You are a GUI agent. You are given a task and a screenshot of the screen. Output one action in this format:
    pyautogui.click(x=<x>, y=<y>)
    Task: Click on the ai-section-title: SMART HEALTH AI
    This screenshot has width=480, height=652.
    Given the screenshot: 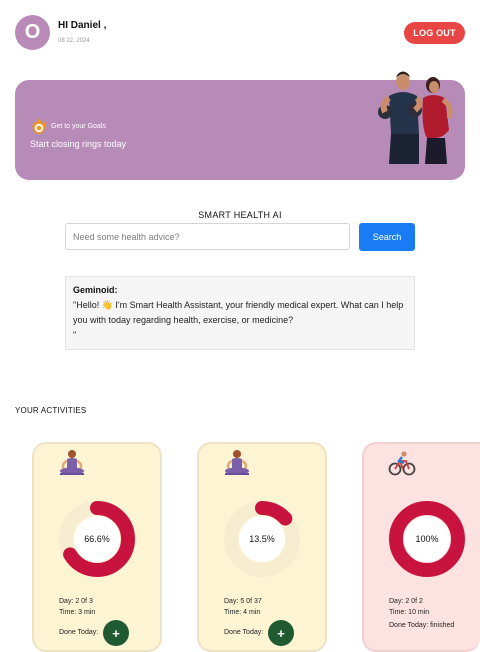 What is the action you would take?
    pyautogui.click(x=240, y=215)
    